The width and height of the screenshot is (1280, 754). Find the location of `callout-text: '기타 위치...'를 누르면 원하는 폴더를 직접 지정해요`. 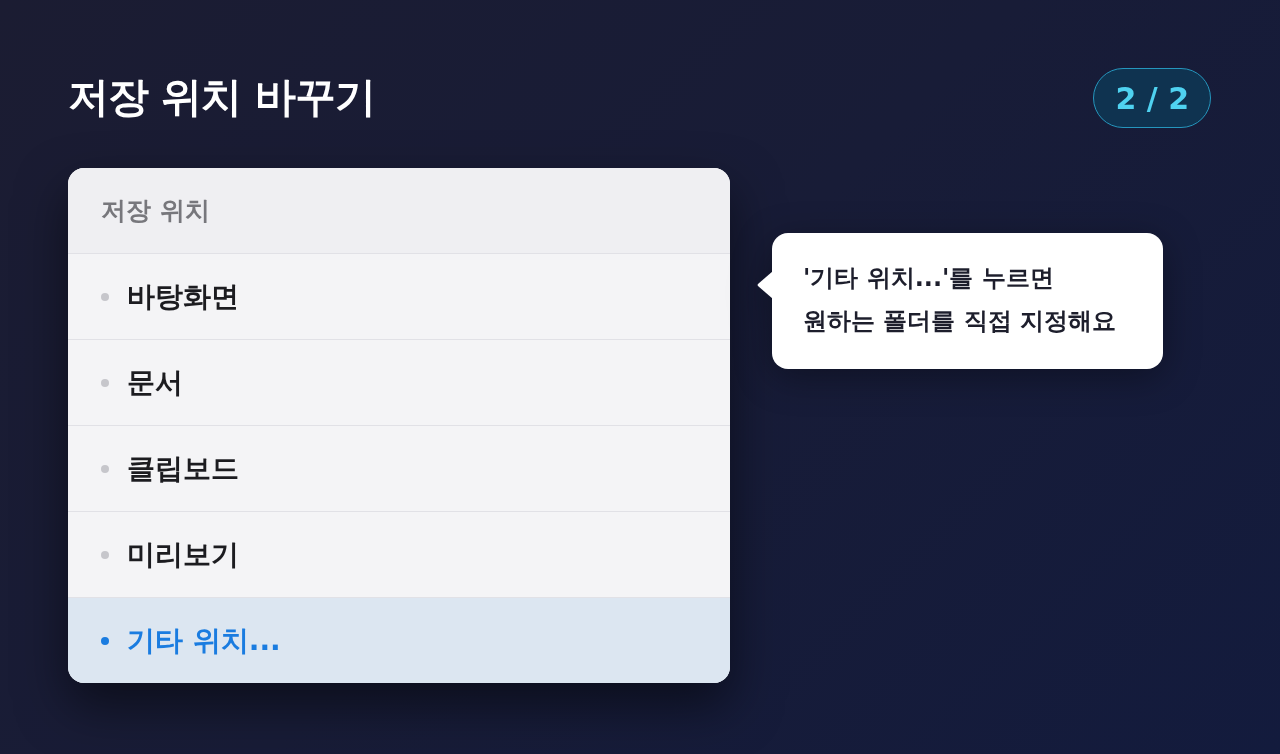

callout-text: '기타 위치...'를 누르면 원하는 폴더를 직접 지정해요 is located at coordinates (960, 300).